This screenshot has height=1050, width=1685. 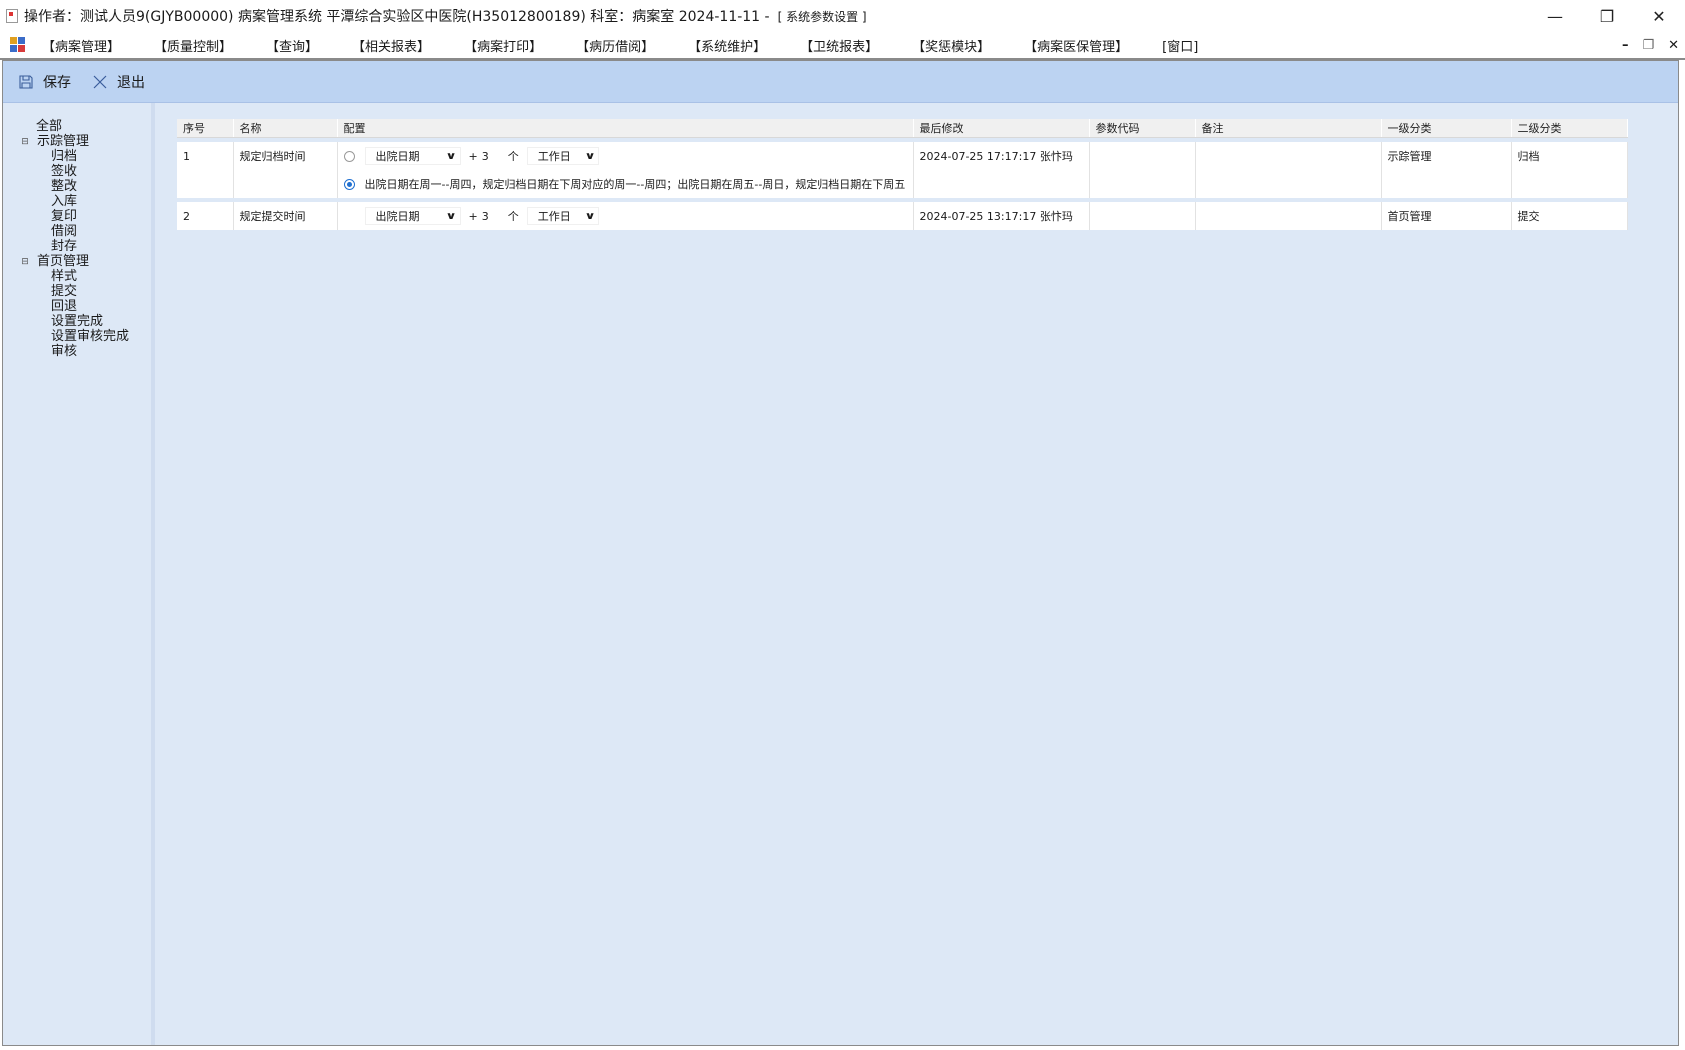 I want to click on menu-window: [窗口], so click(x=1180, y=45).